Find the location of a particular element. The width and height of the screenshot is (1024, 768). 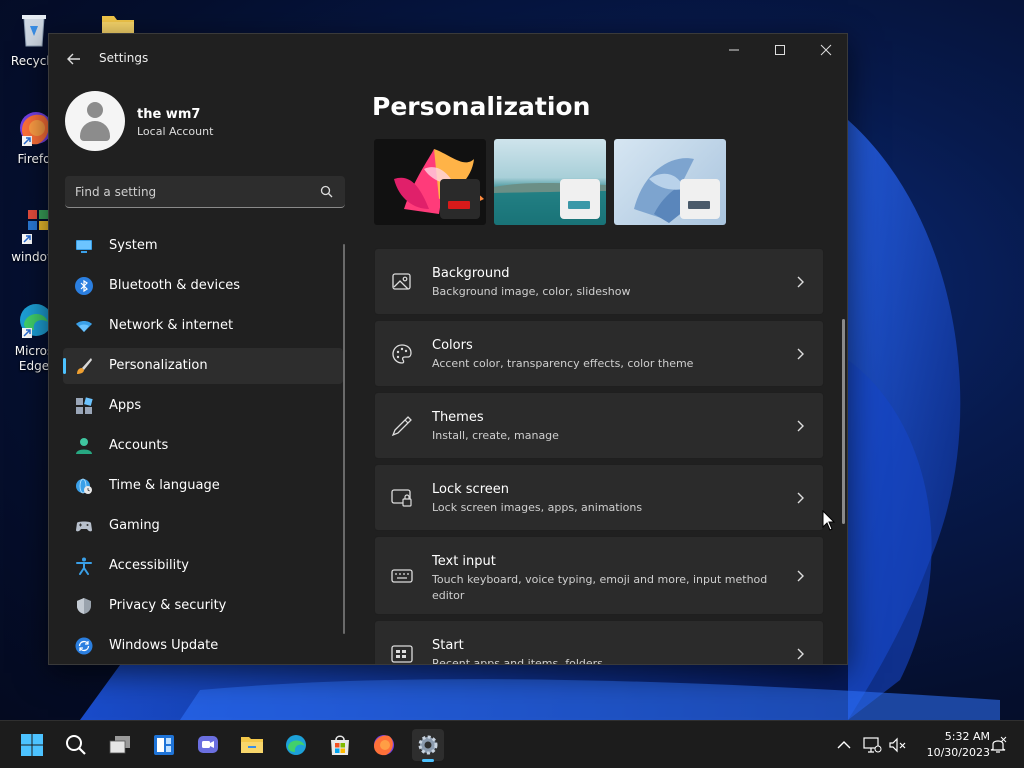

sidebar-item-label: Windows Update is located at coordinates (164, 645).